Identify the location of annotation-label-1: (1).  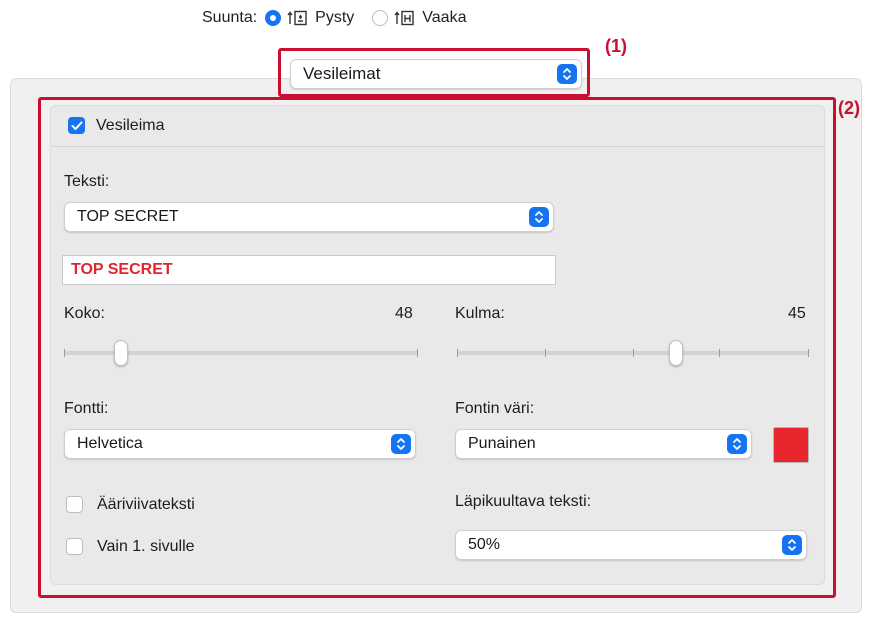
(616, 46).